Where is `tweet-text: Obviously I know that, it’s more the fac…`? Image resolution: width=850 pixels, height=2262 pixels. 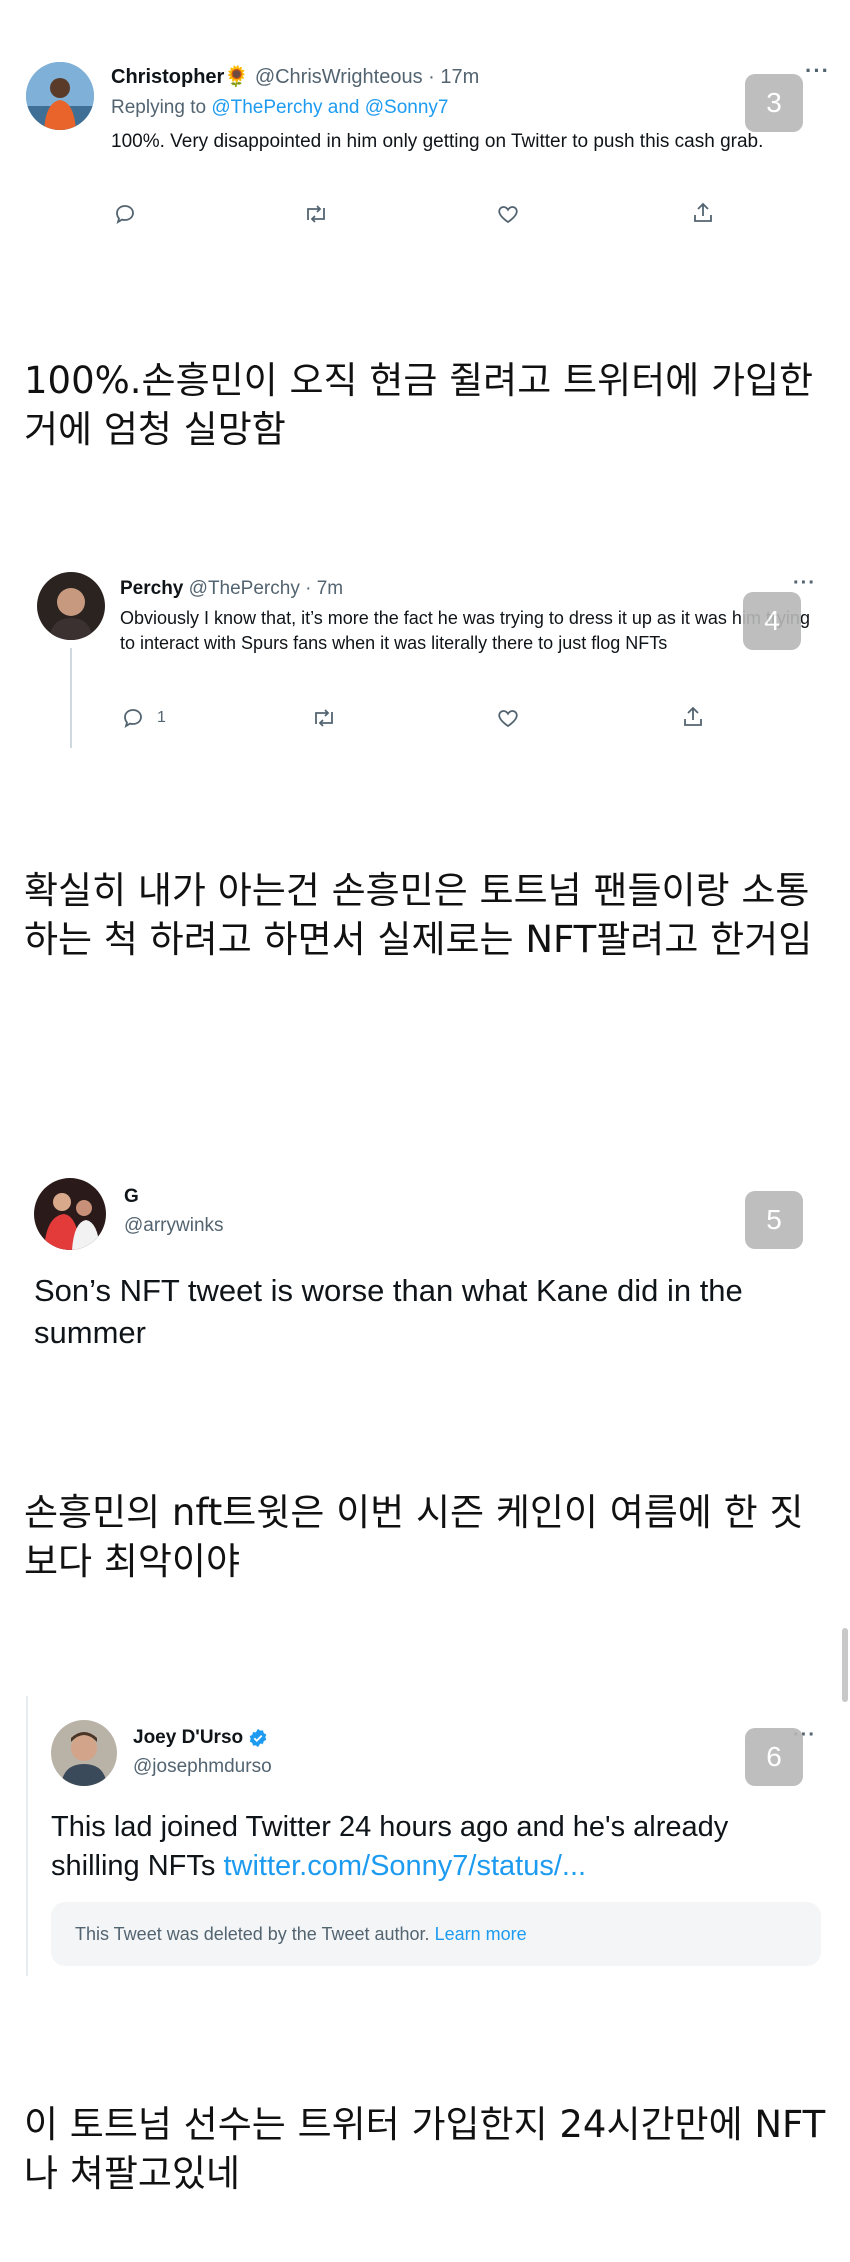 tweet-text: Obviously I know that, it’s more the fac… is located at coordinates (465, 630).